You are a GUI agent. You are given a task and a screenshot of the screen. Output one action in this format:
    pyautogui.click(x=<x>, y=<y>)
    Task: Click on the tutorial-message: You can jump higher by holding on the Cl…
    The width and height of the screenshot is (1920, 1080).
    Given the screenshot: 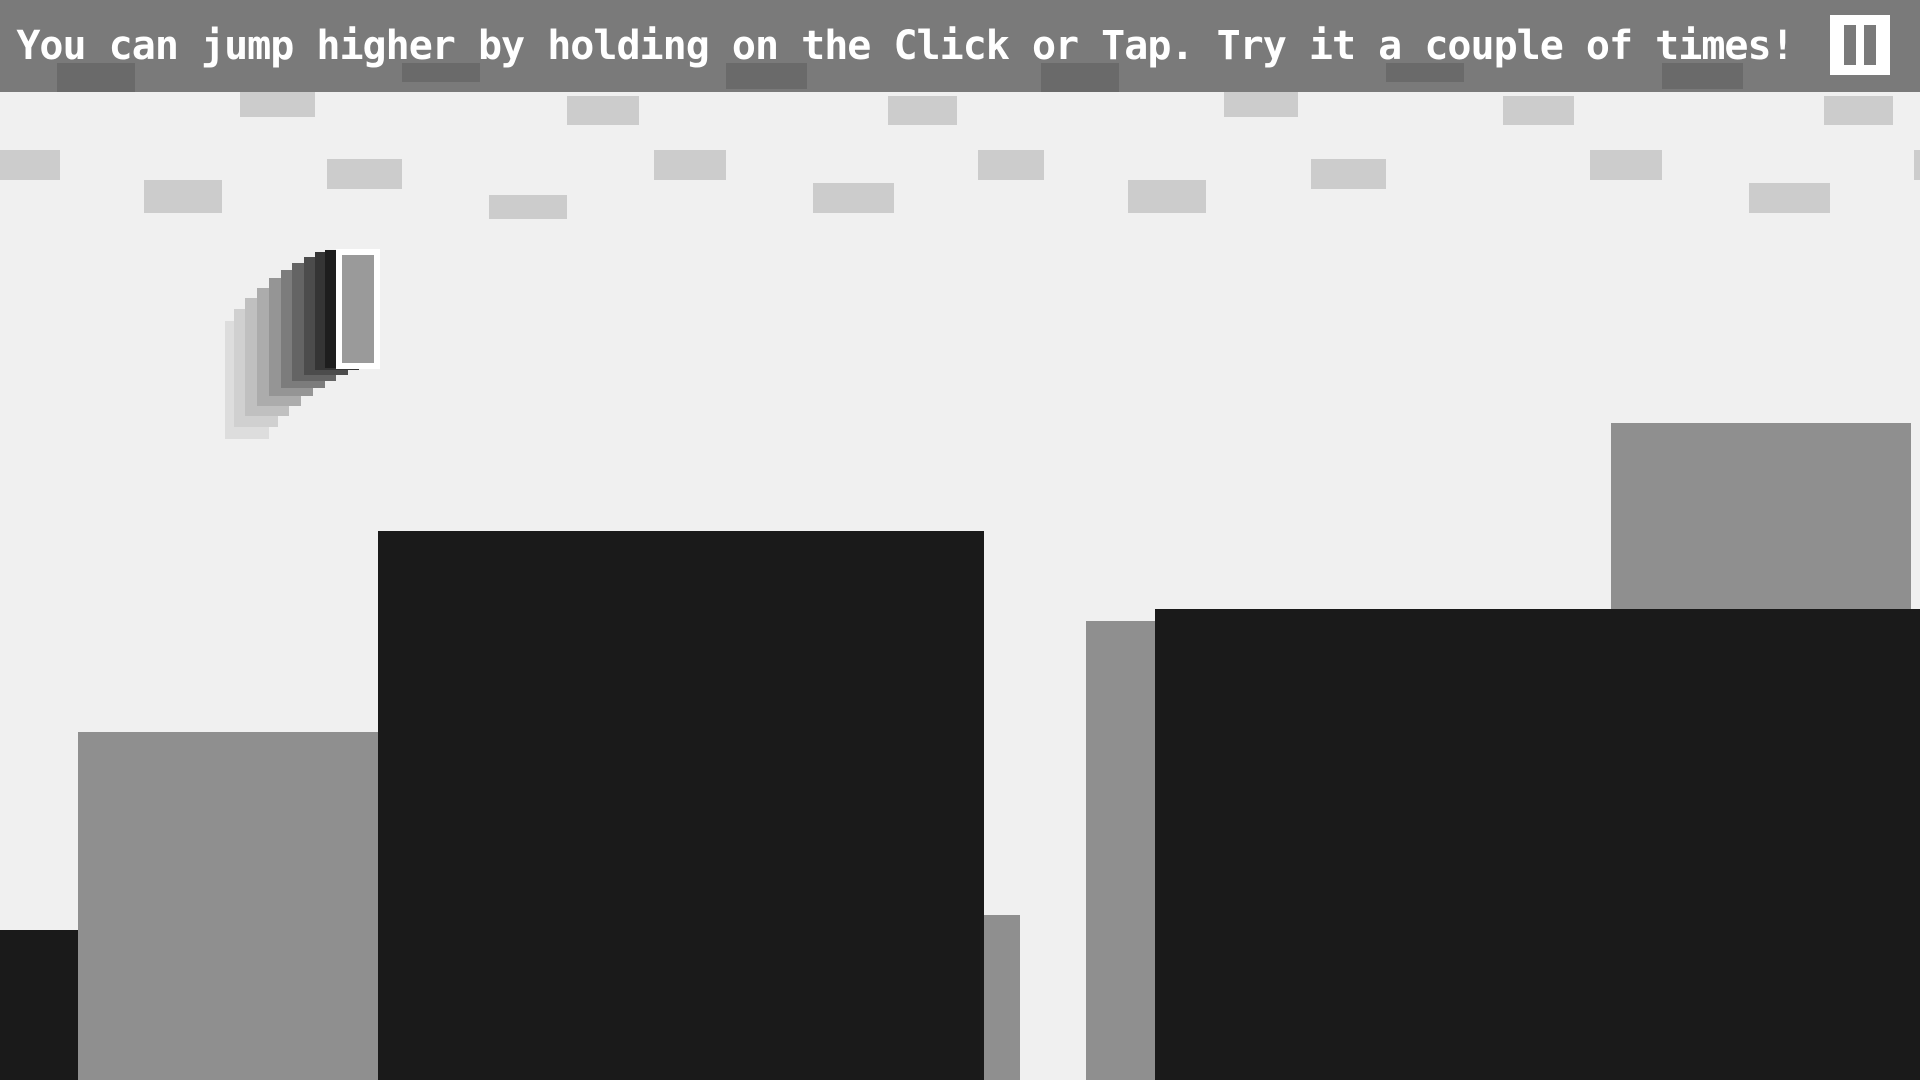 What is the action you would take?
    pyautogui.click(x=905, y=46)
    